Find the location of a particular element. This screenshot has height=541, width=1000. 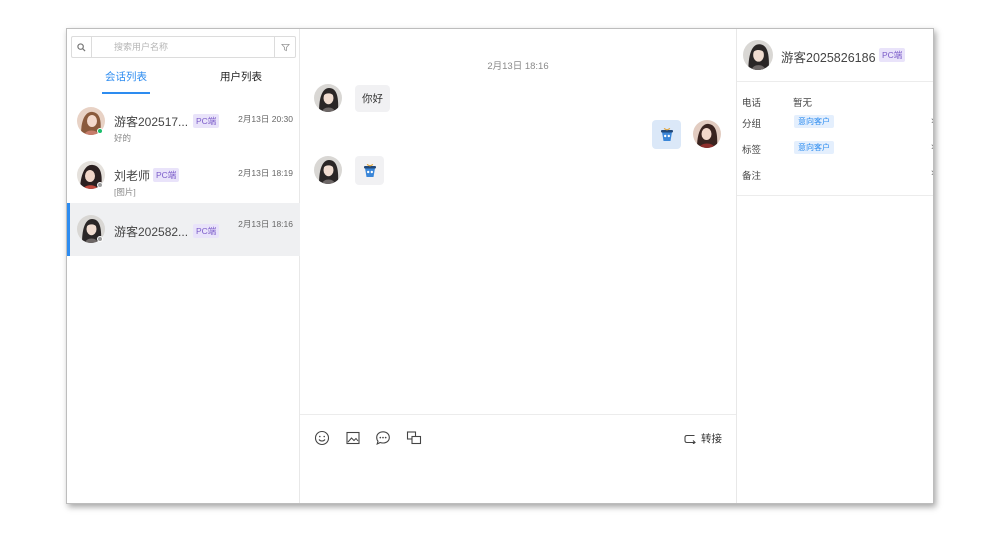

conversation-time: 2月13日 18:19 is located at coordinates (265, 173).